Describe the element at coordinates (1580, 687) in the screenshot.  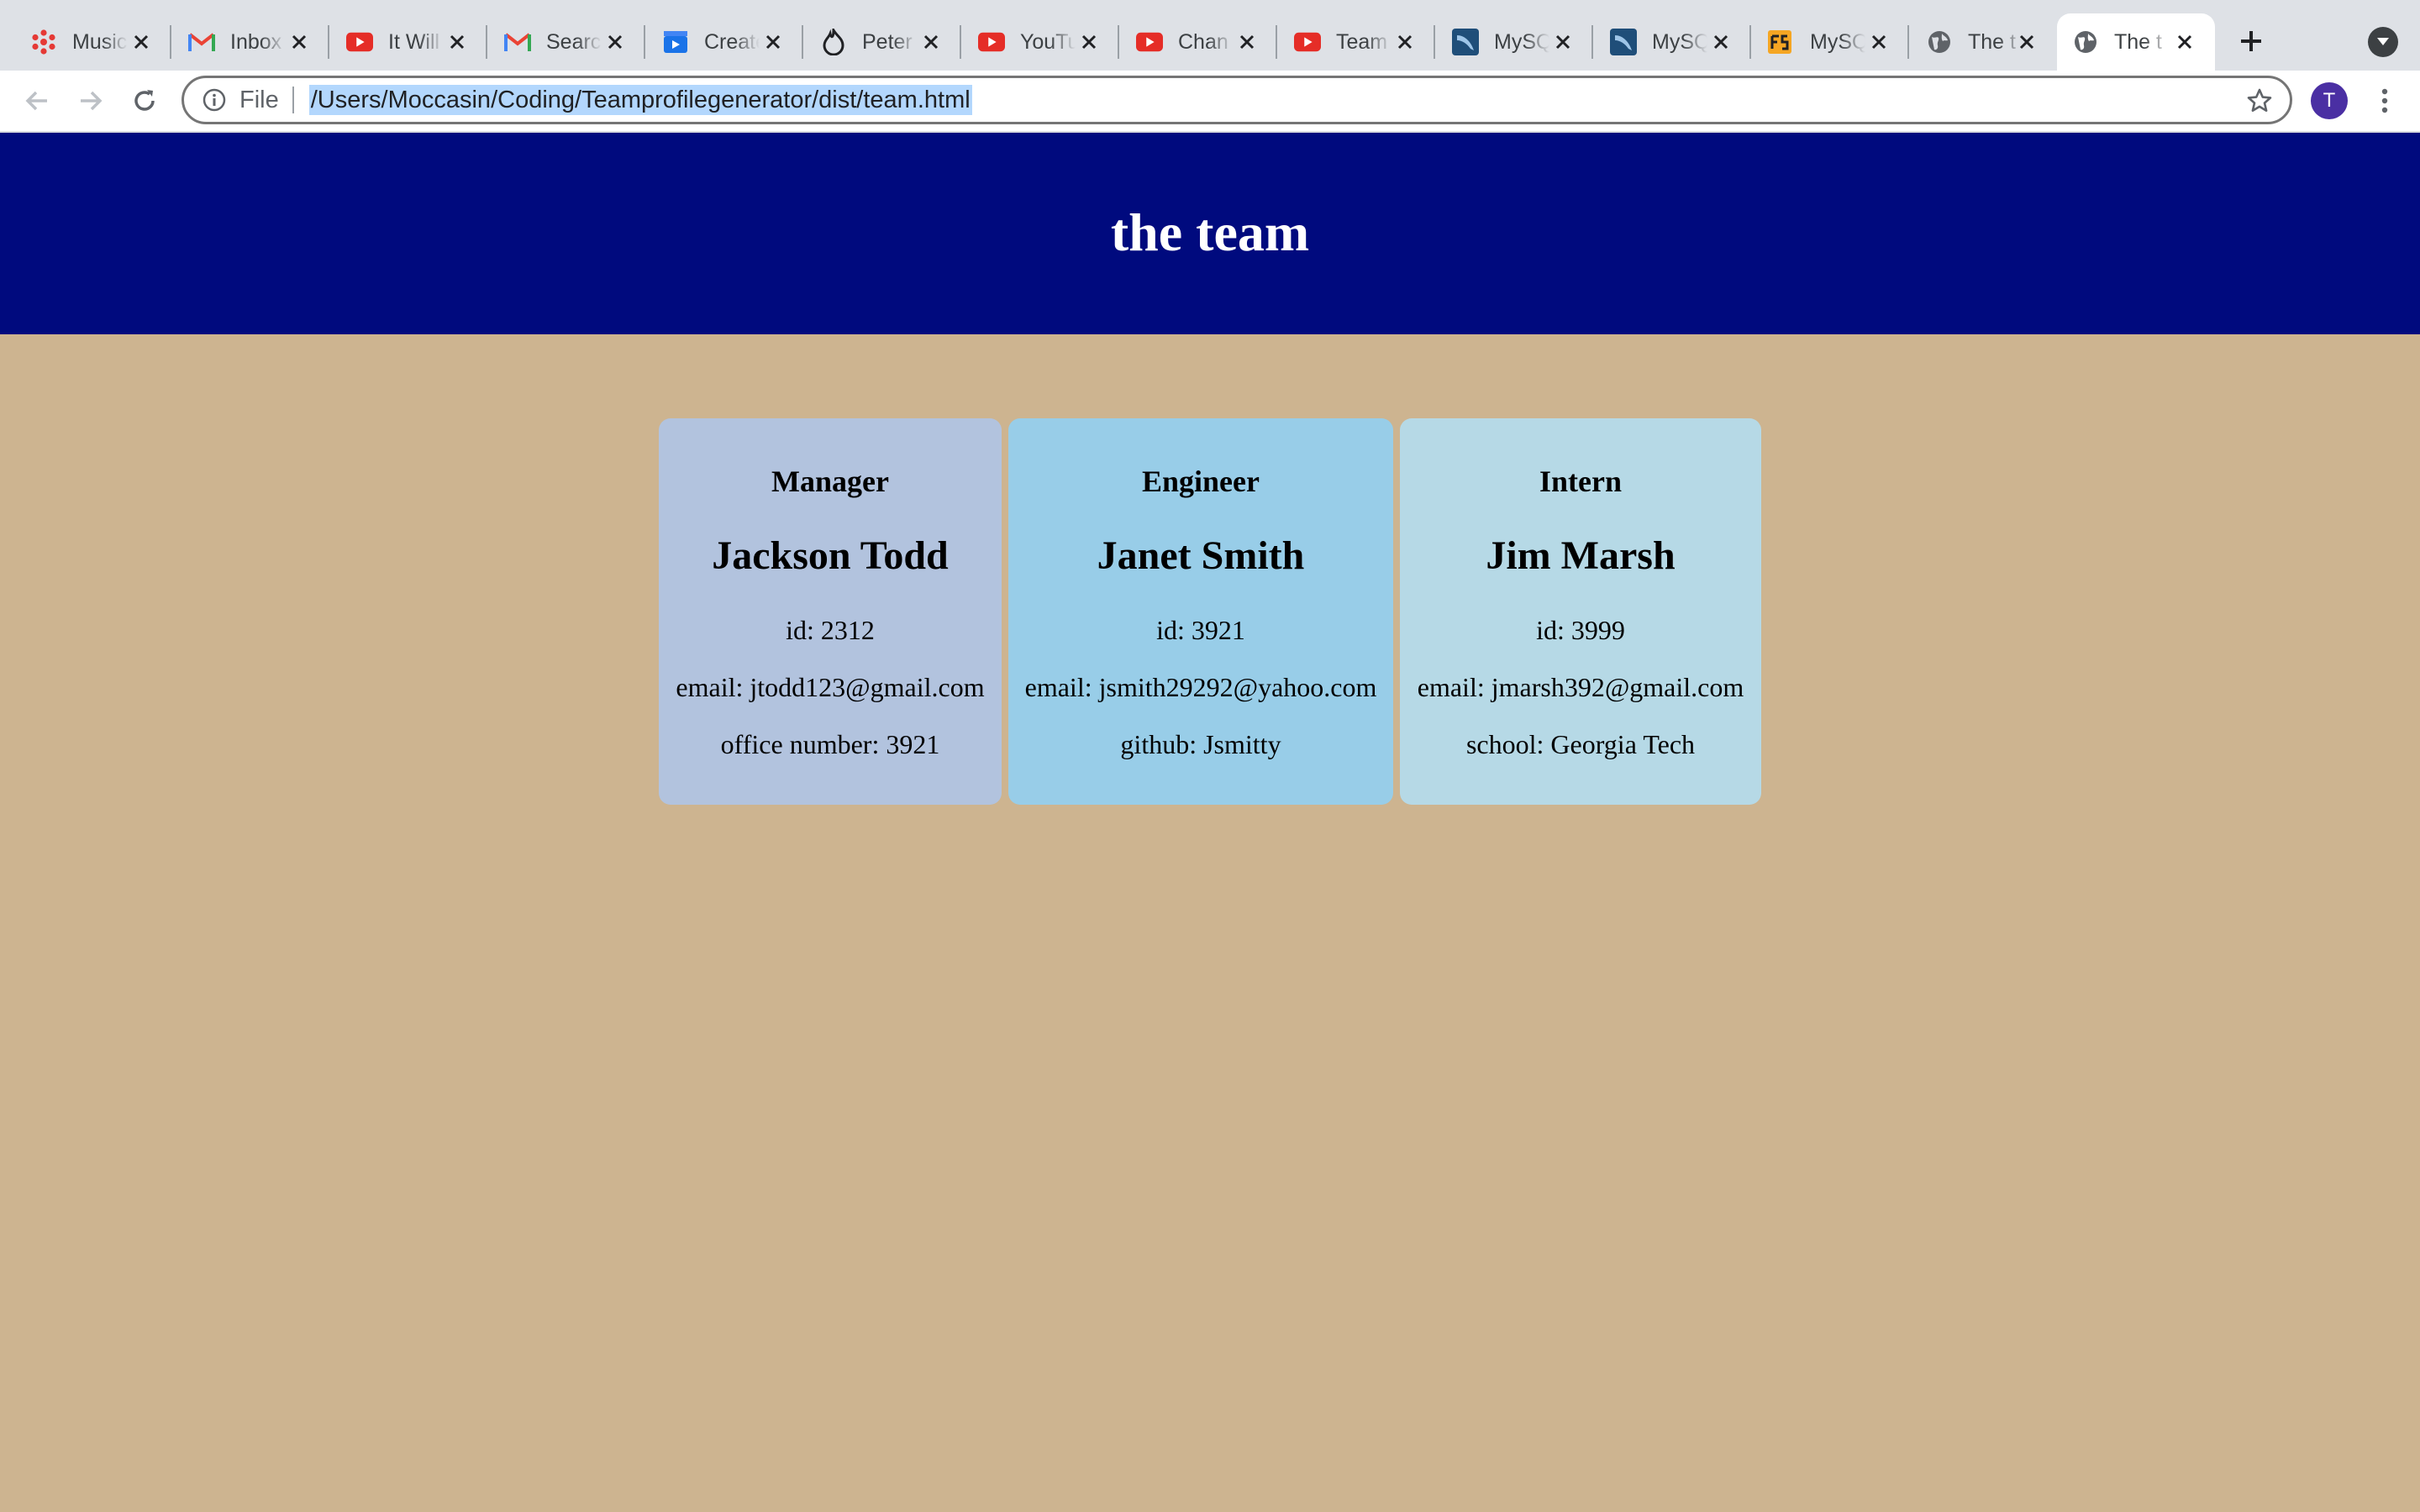
I see `card-email: email: jmarsh392@gmail.com` at that location.